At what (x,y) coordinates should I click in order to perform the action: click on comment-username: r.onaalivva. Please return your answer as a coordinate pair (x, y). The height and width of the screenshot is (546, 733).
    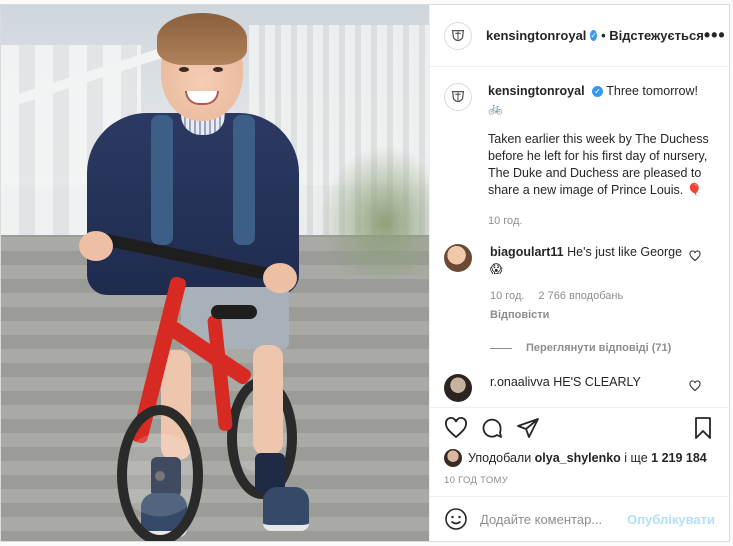
    Looking at the image, I should click on (520, 382).